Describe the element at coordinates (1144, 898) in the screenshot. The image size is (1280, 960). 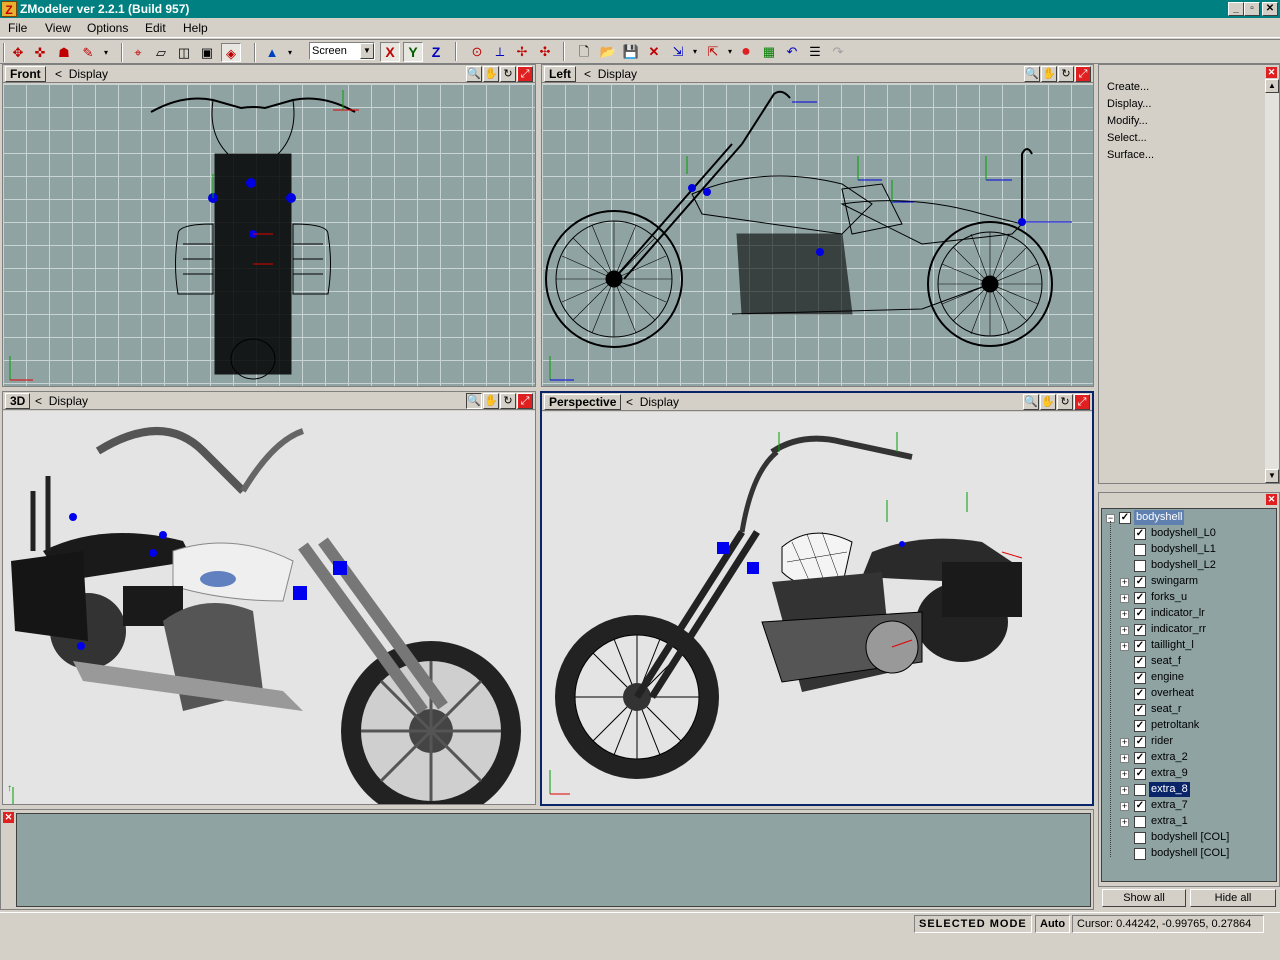
I see `show-all-button: Show all` at that location.